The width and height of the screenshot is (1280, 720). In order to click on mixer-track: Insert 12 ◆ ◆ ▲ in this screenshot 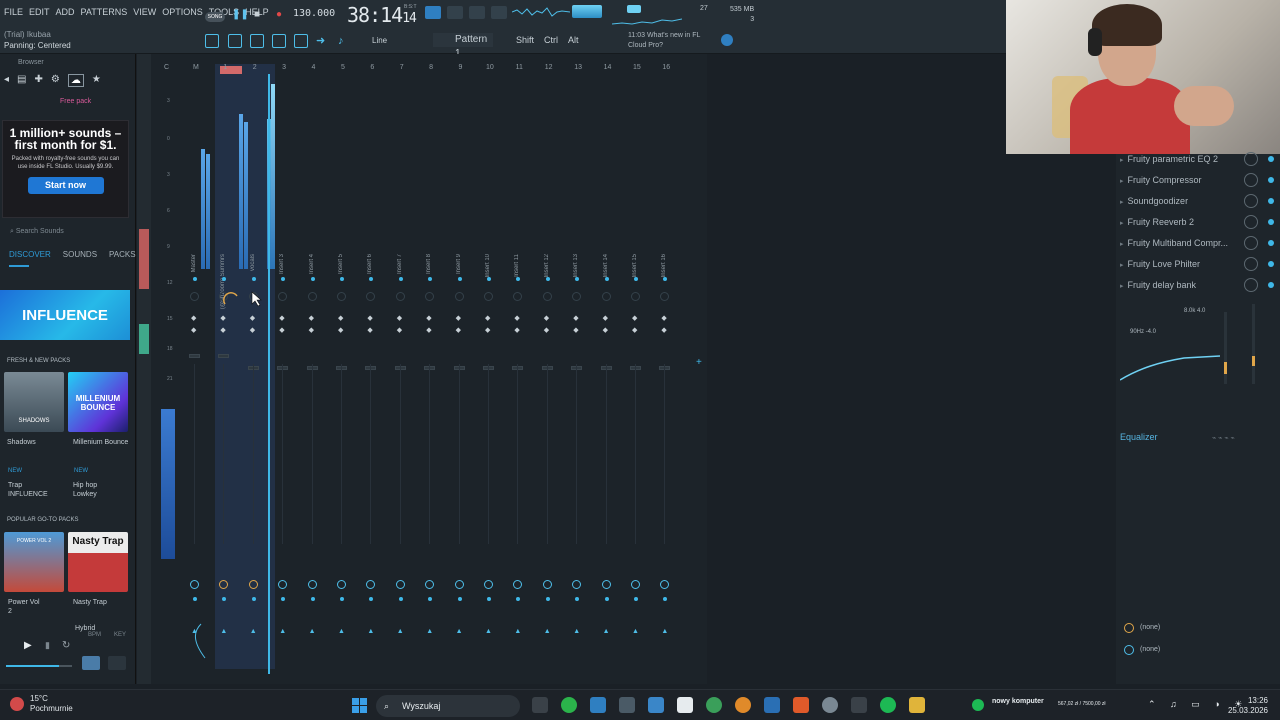, I will do `click(547, 371)`.